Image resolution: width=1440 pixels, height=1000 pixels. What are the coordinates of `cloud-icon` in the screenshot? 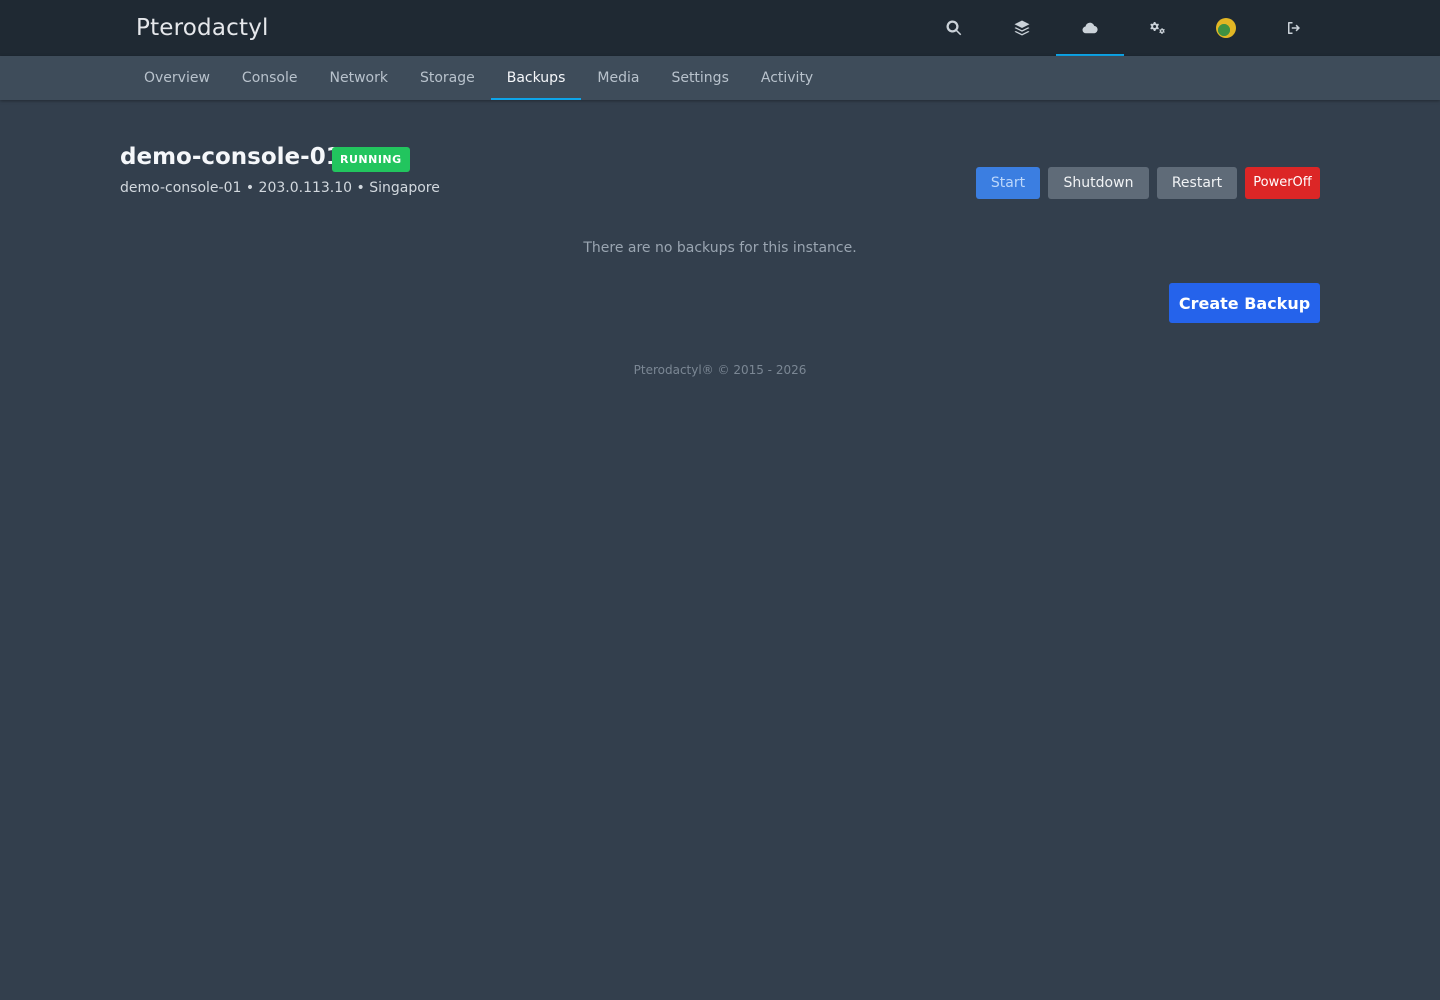 It's located at (1090, 28).